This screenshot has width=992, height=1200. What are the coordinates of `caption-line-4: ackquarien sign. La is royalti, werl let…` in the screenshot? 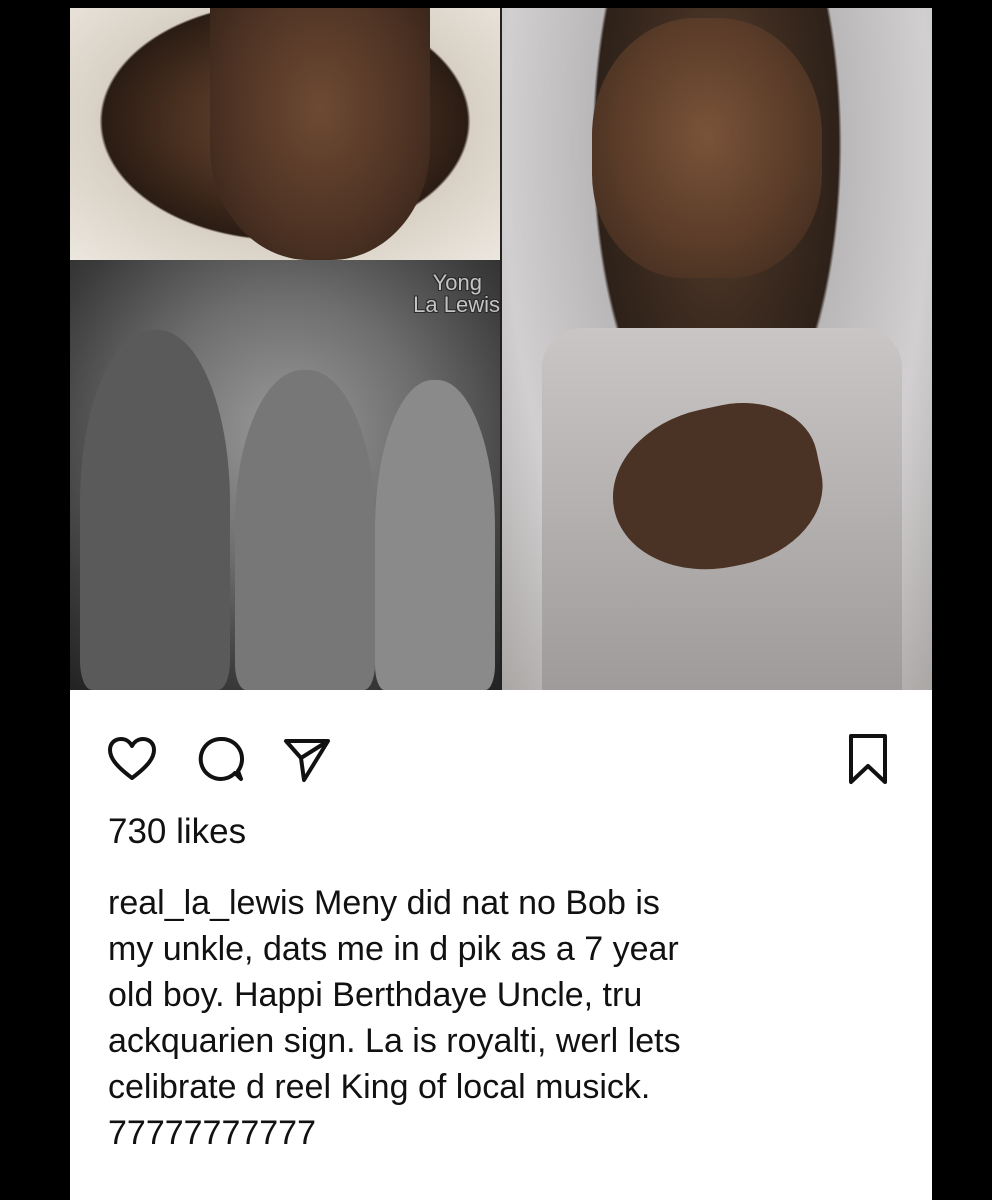 It's located at (394, 1041).